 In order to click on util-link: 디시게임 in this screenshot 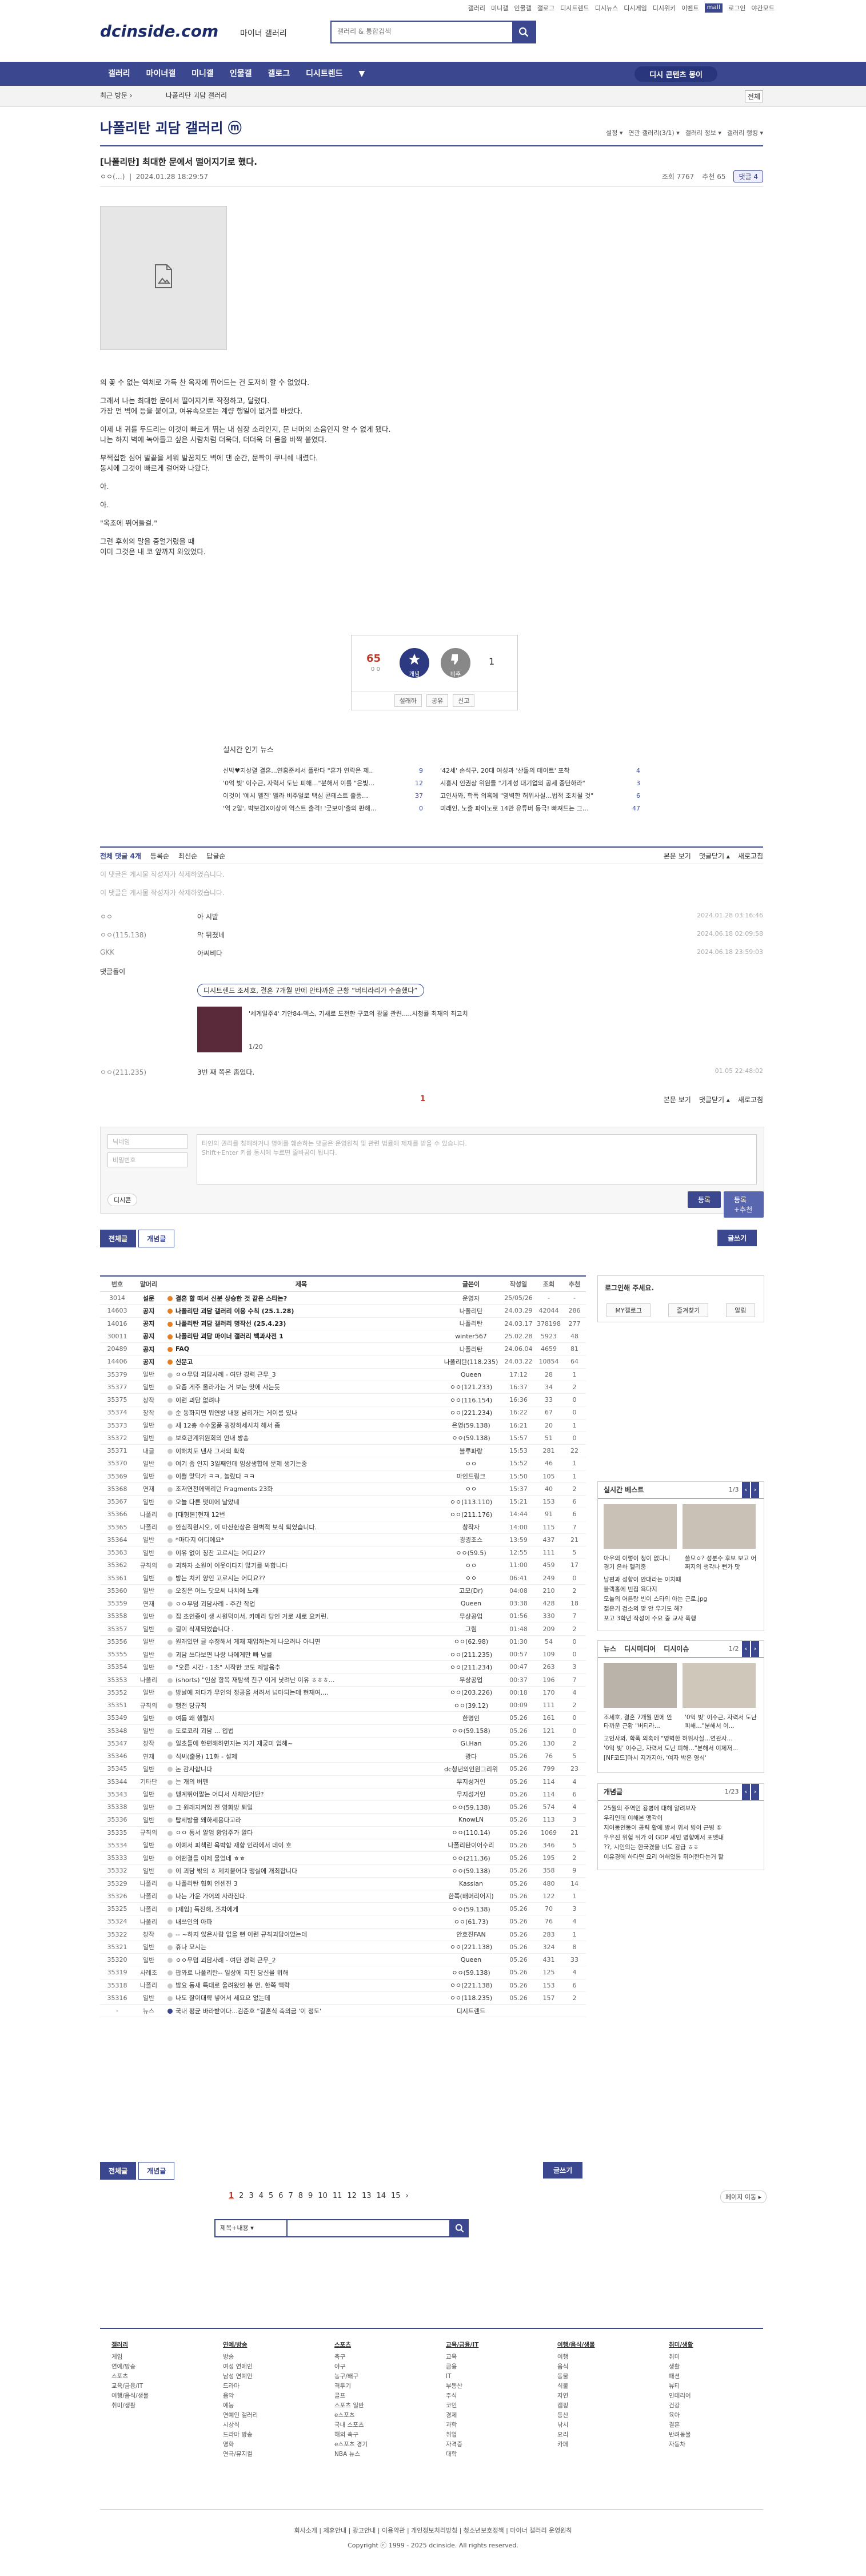, I will do `click(635, 8)`.